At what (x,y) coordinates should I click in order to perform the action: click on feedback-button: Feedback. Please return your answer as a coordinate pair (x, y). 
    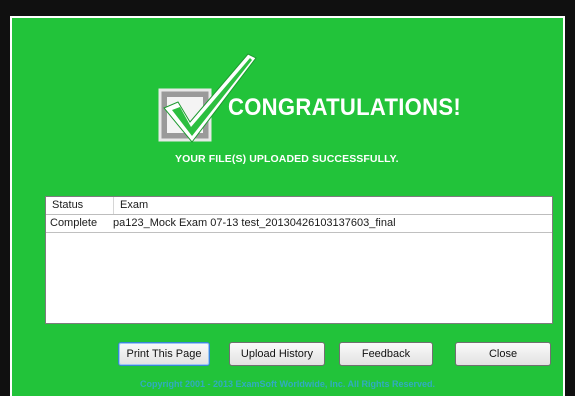
    Looking at the image, I should click on (386, 354).